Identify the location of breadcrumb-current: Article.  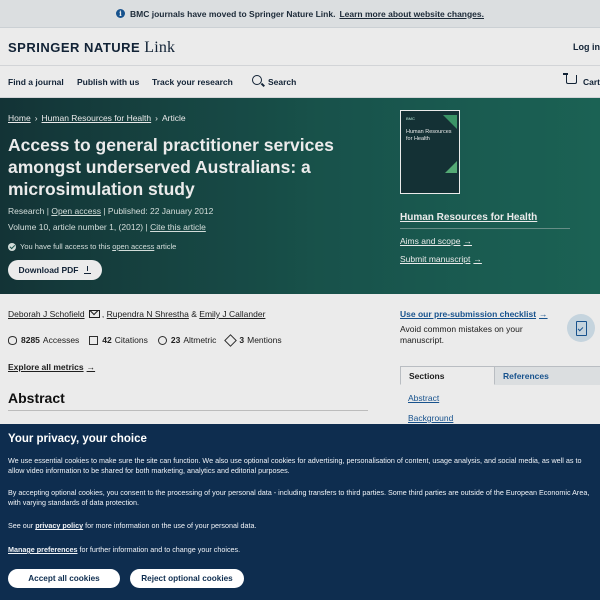
(173, 118).